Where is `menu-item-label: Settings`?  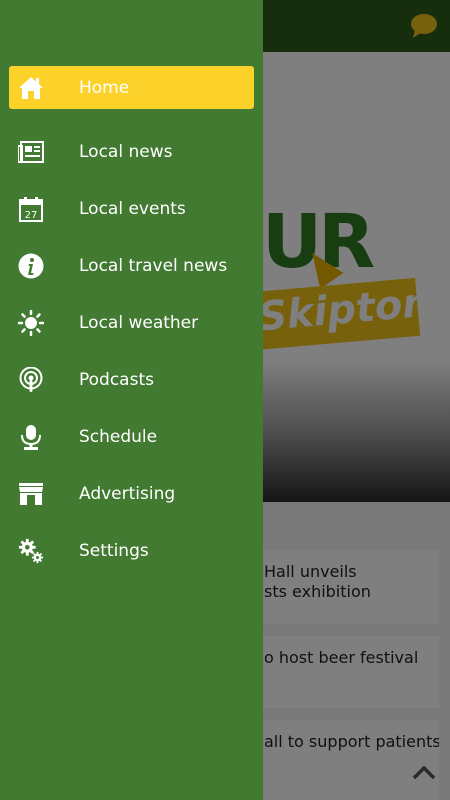
menu-item-label: Settings is located at coordinates (114, 550).